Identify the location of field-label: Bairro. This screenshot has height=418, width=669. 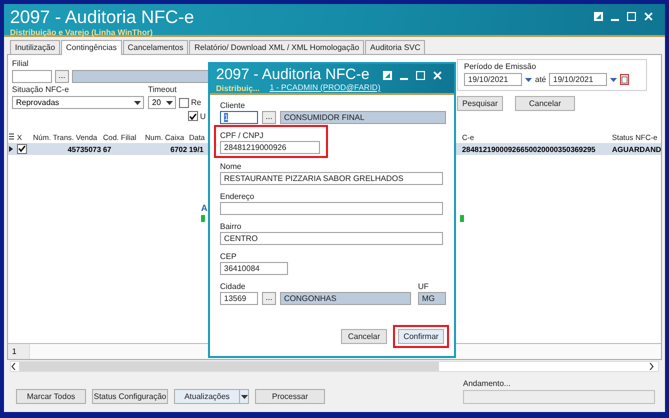
(231, 226).